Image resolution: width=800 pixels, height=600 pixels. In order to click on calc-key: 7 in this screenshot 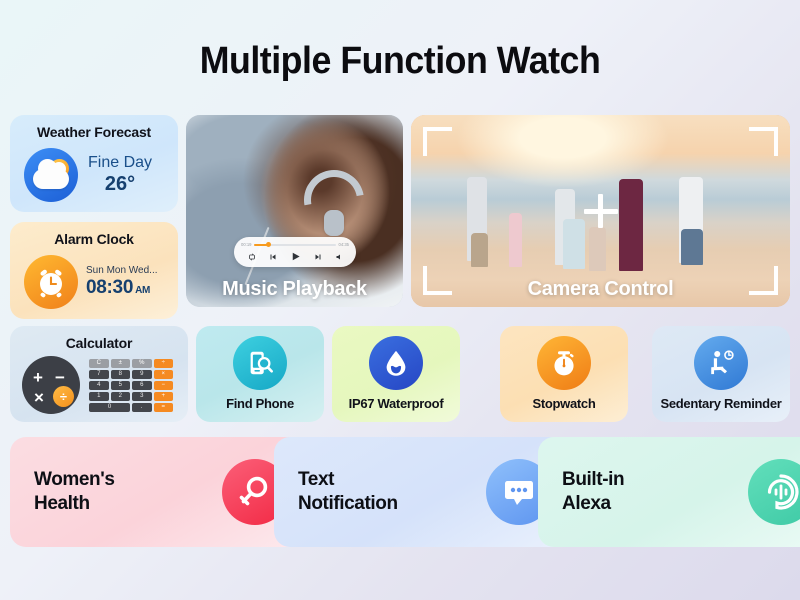, I will do `click(99, 374)`.